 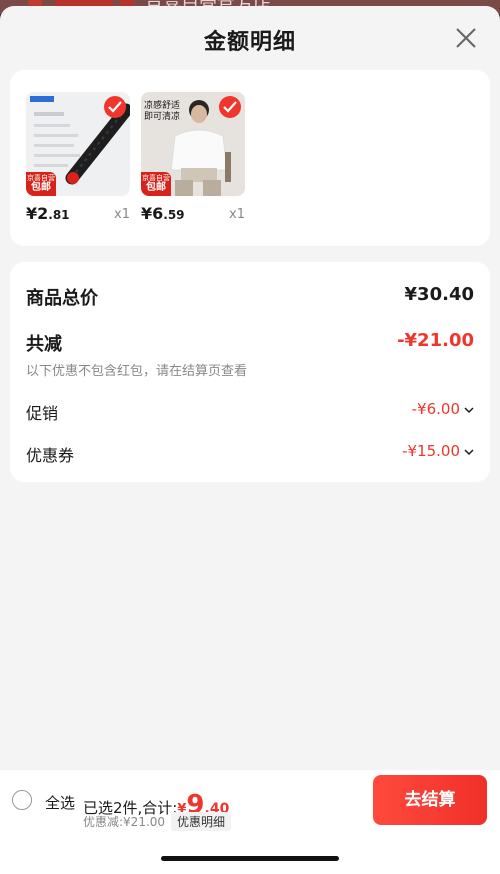 I want to click on checkout-button: 去结算, so click(x=430, y=800).